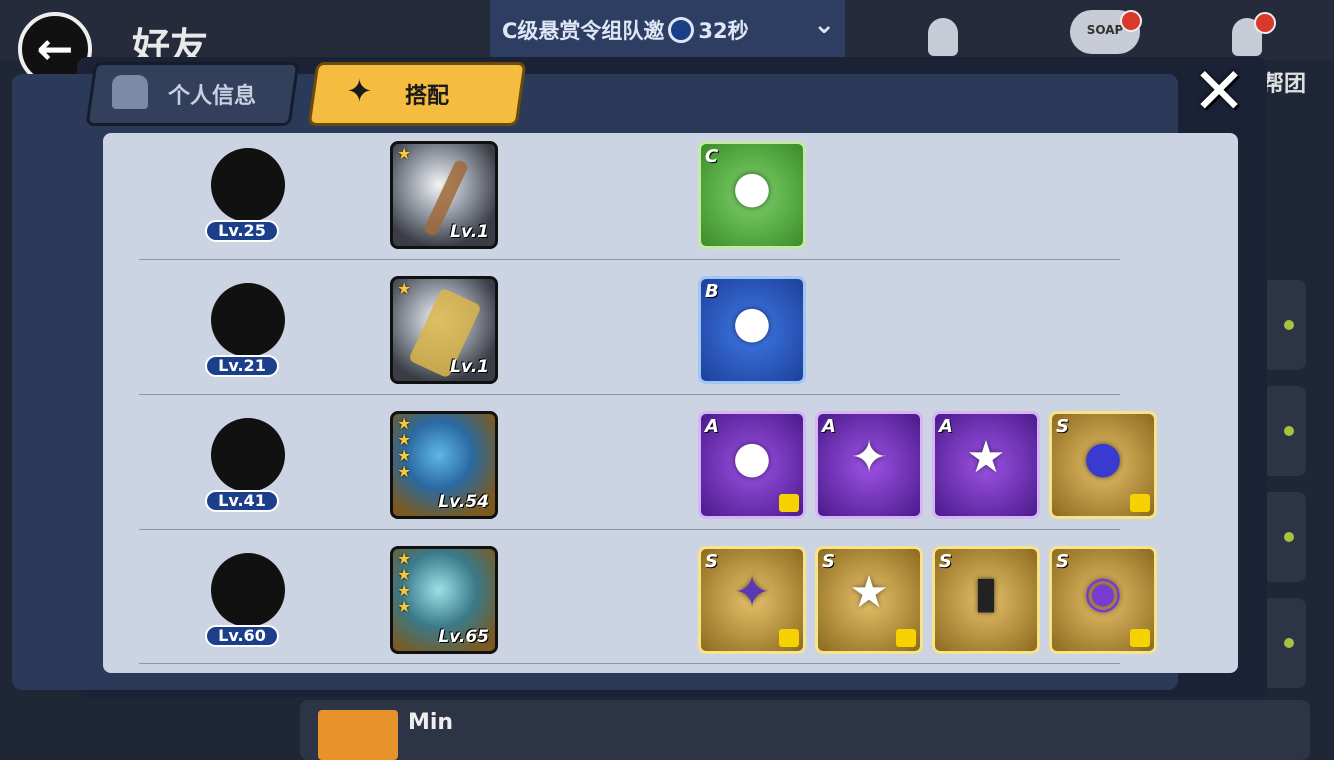 This screenshot has height=760, width=1334. Describe the element at coordinates (1284, 84) in the screenshot. I see `band-label: 帮团` at that location.